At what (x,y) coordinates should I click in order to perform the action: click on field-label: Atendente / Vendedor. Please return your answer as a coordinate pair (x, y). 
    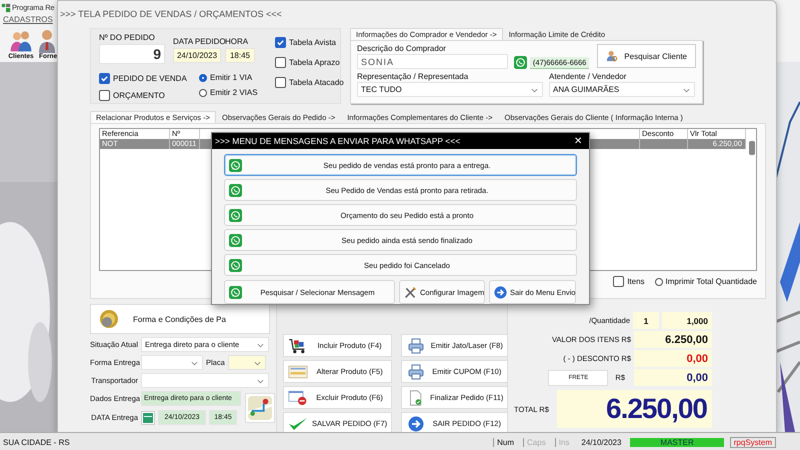
    Looking at the image, I should click on (588, 76).